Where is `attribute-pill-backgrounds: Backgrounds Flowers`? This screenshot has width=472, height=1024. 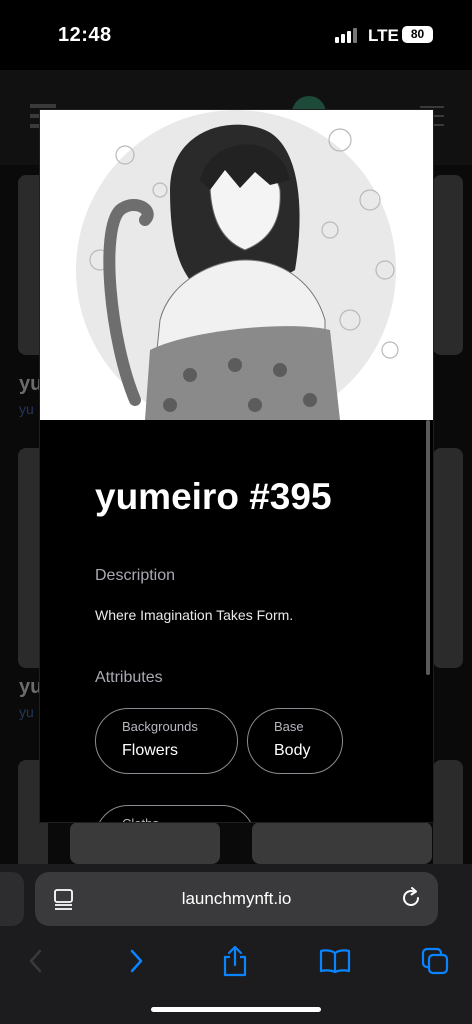 attribute-pill-backgrounds: Backgrounds Flowers is located at coordinates (166, 741).